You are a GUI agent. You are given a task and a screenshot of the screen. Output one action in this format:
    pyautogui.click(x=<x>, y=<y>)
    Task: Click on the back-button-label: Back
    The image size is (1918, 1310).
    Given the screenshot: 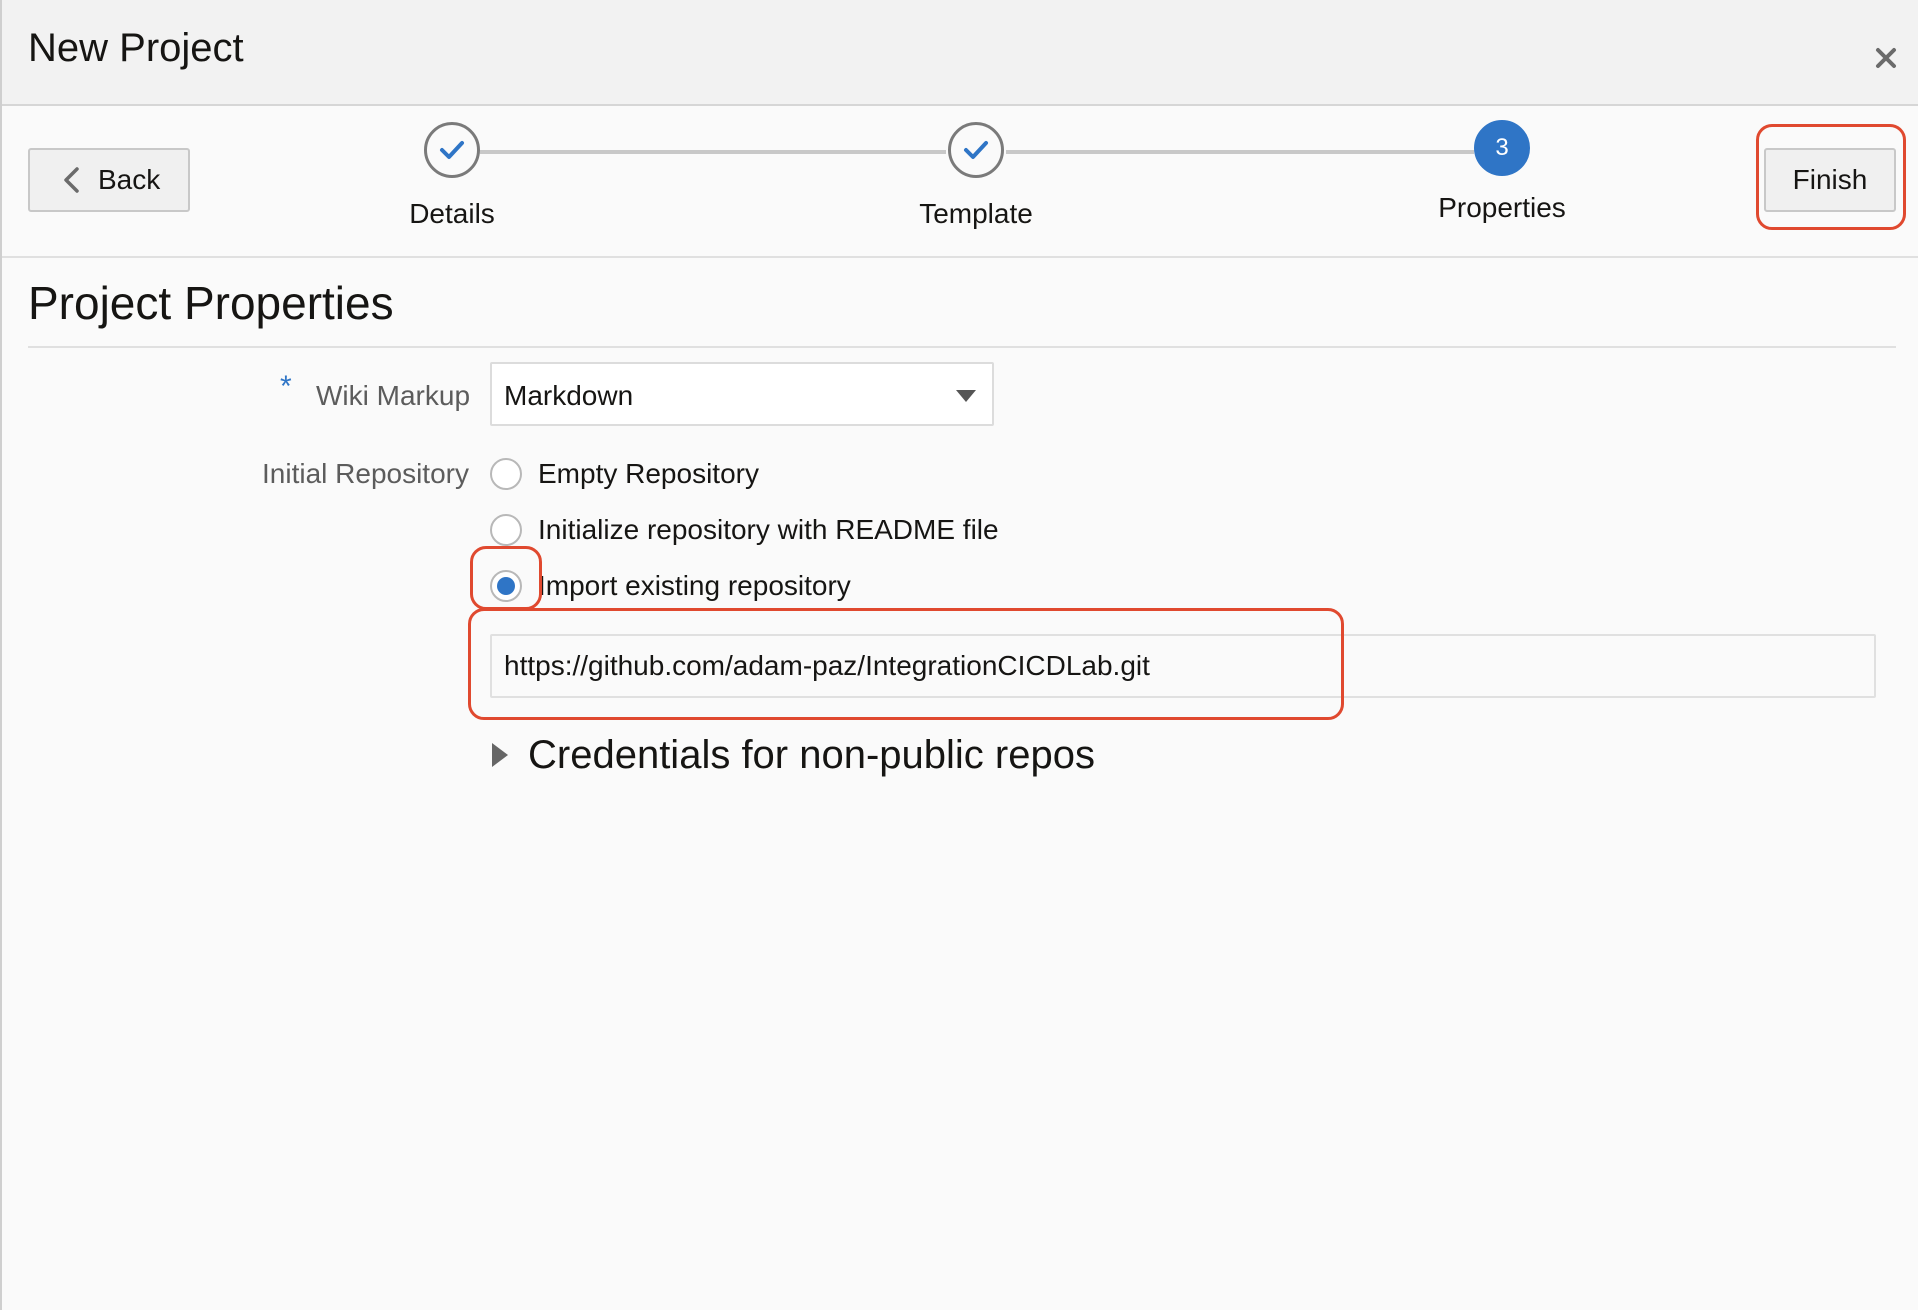 What is the action you would take?
    pyautogui.click(x=129, y=179)
    